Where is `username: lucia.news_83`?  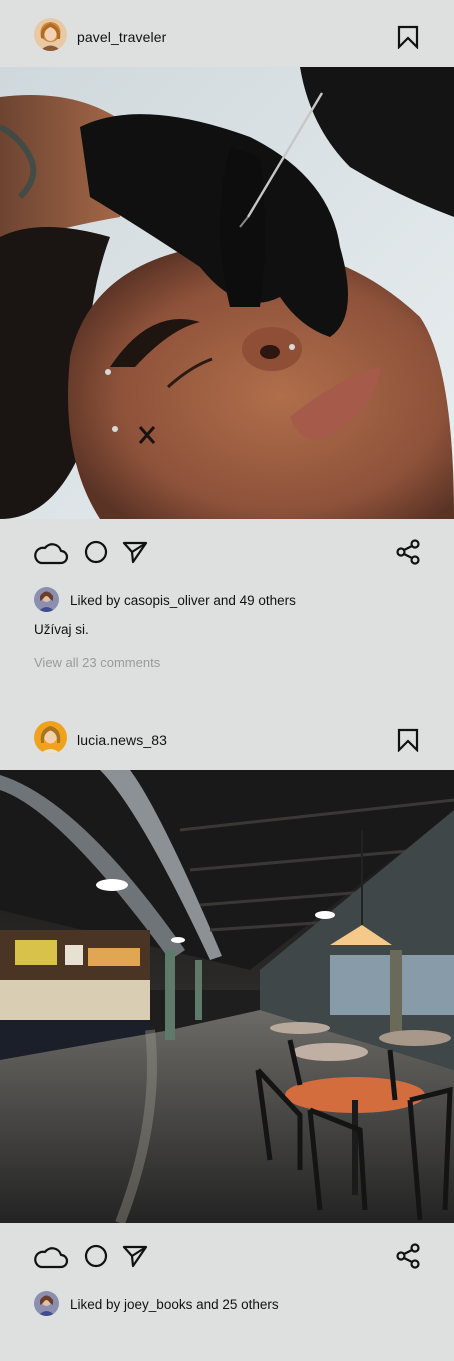 username: lucia.news_83 is located at coordinates (122, 740).